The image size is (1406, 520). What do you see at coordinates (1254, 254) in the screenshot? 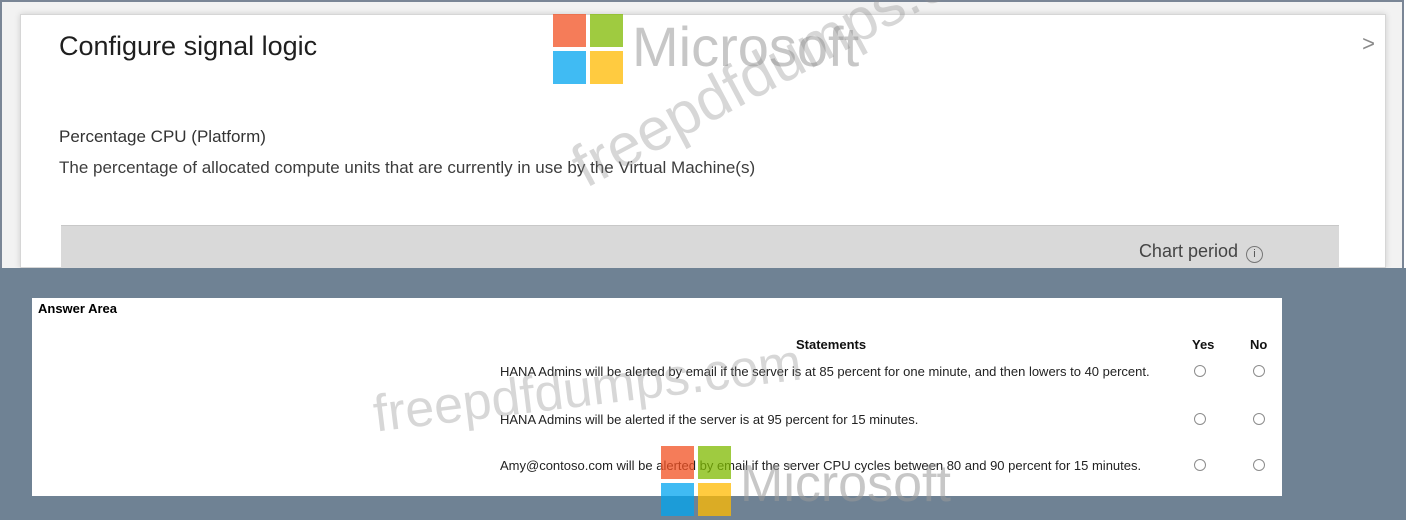
I see `info-icon: i` at bounding box center [1254, 254].